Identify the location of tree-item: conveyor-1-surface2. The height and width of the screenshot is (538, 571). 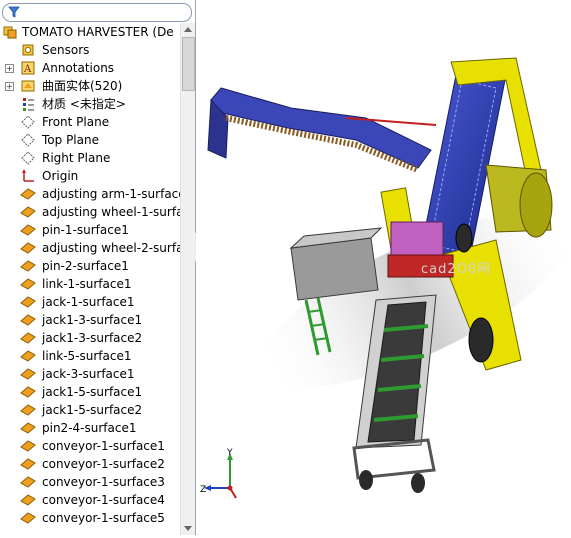
(90, 464).